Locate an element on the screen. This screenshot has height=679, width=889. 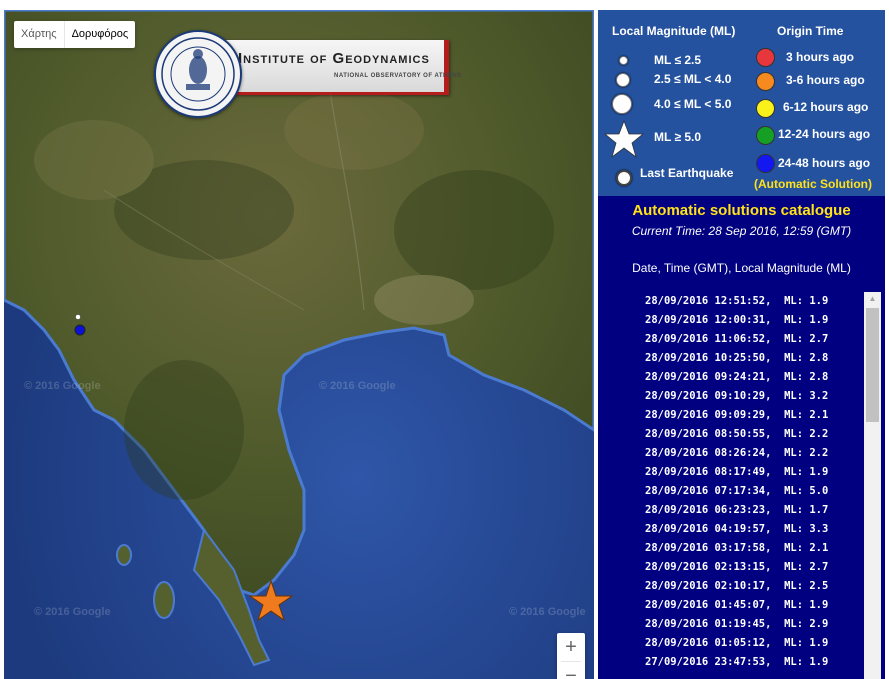
catalog-entry: 28/09/2016 02:13:15, ML: 2.7 is located at coordinates (731, 567).